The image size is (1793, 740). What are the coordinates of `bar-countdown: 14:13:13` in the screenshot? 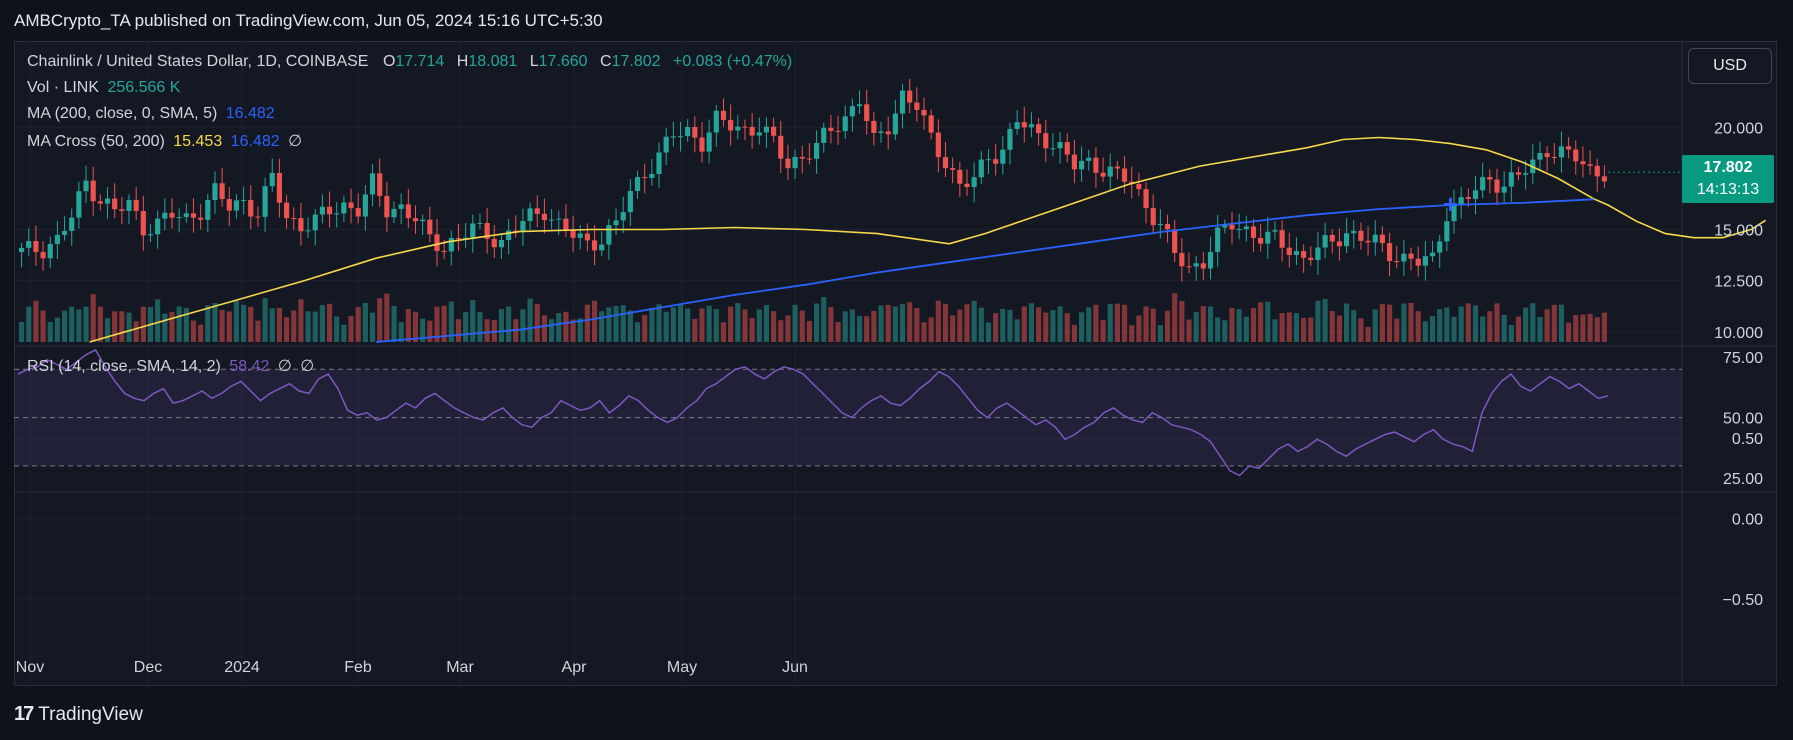 It's located at (1728, 190).